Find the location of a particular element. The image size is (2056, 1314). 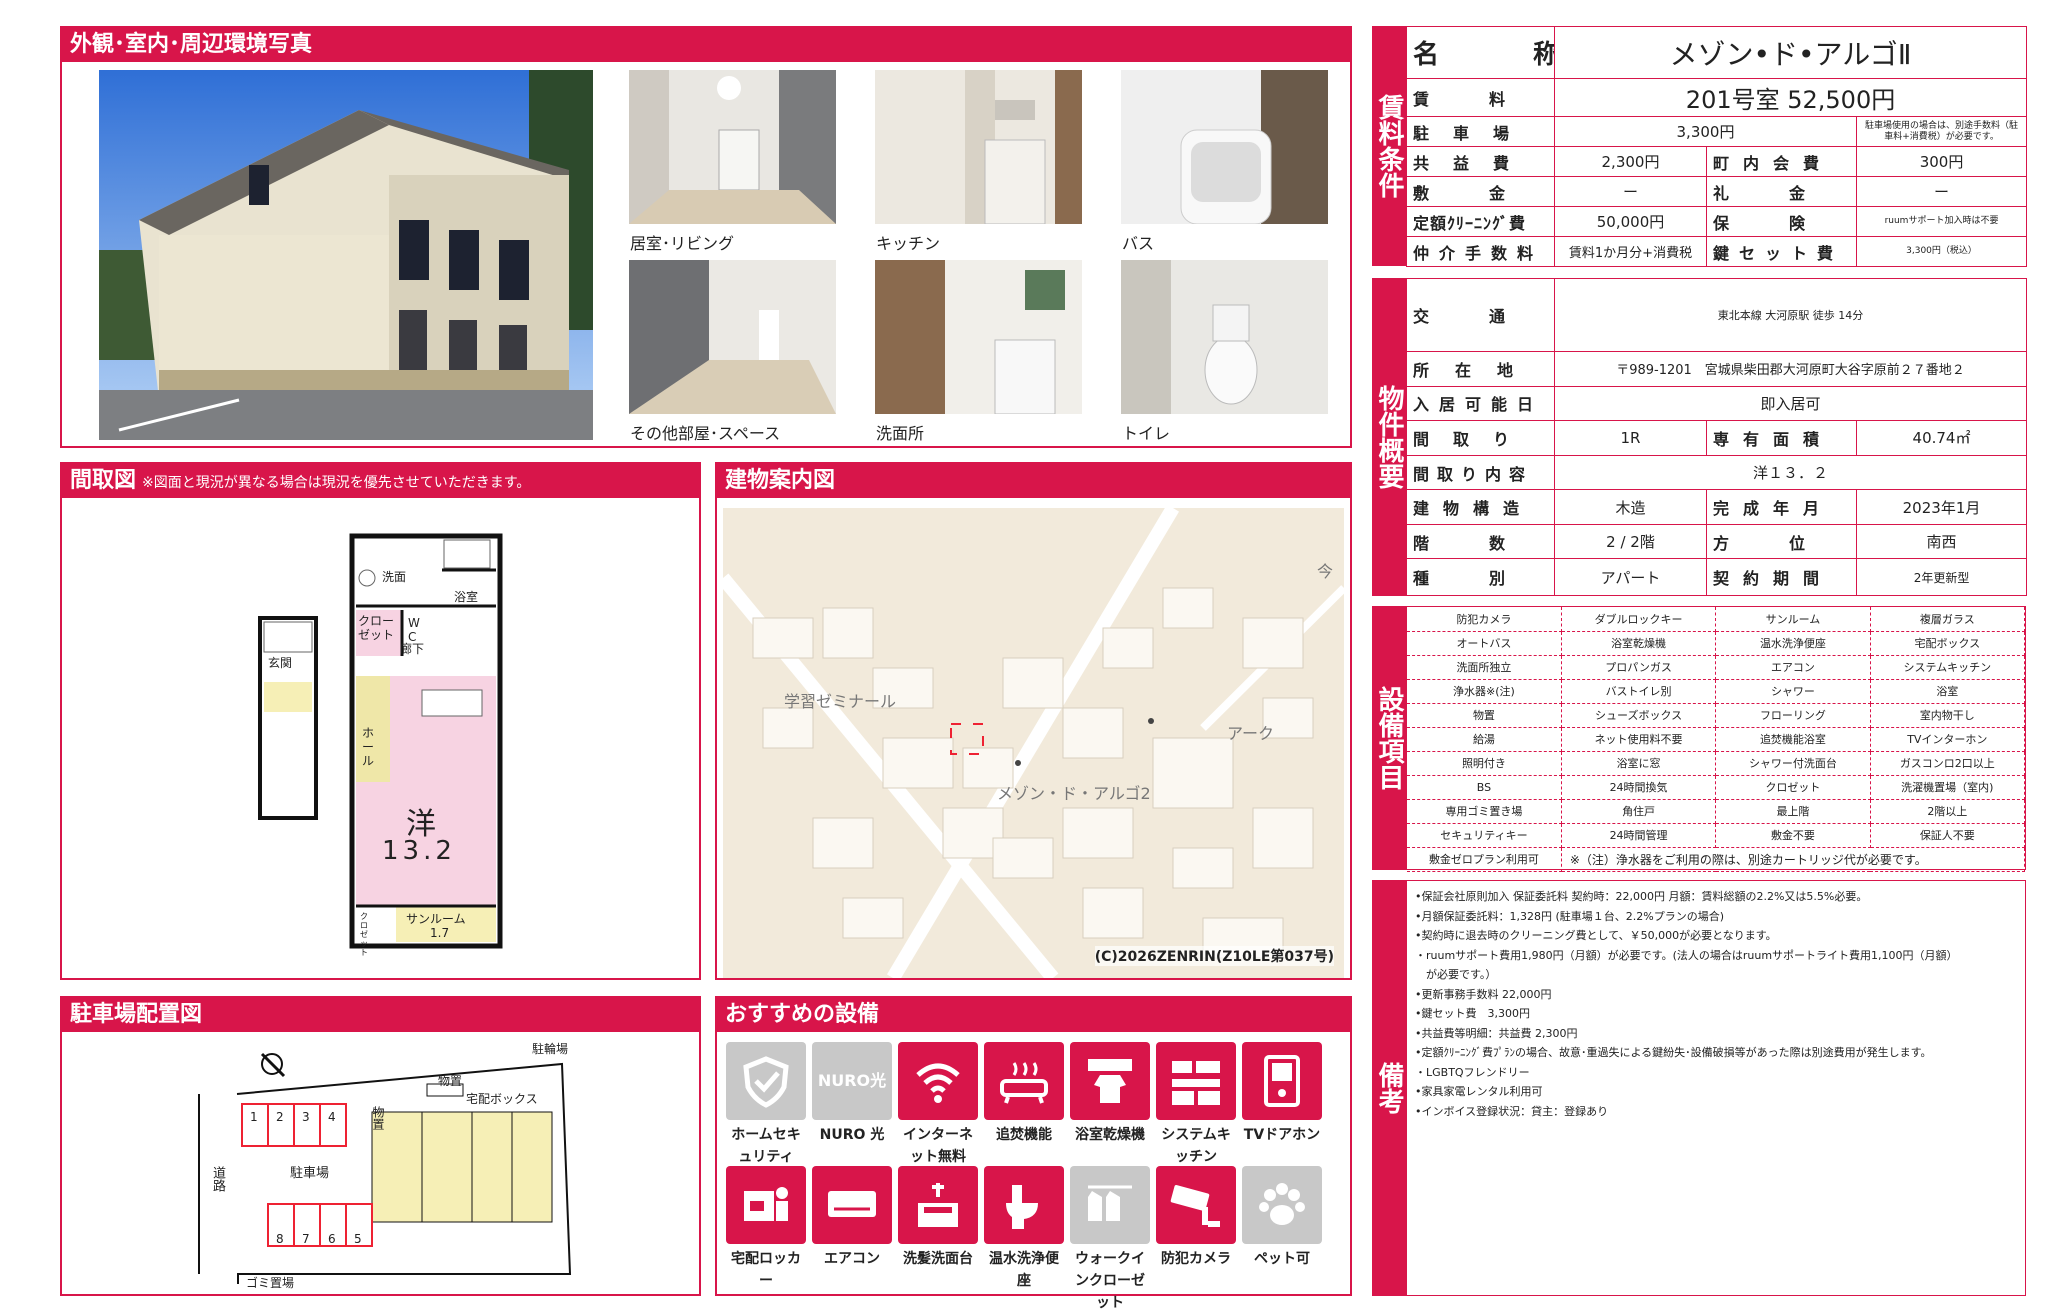

recommend-item: 追焚機能 is located at coordinates (1024, 1094).